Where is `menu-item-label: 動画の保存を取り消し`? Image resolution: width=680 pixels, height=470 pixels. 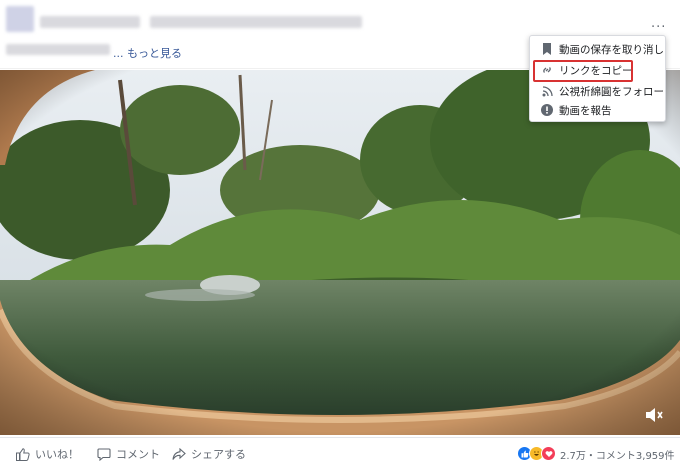
menu-item-label: 動画の保存を取り消し is located at coordinates (611, 49).